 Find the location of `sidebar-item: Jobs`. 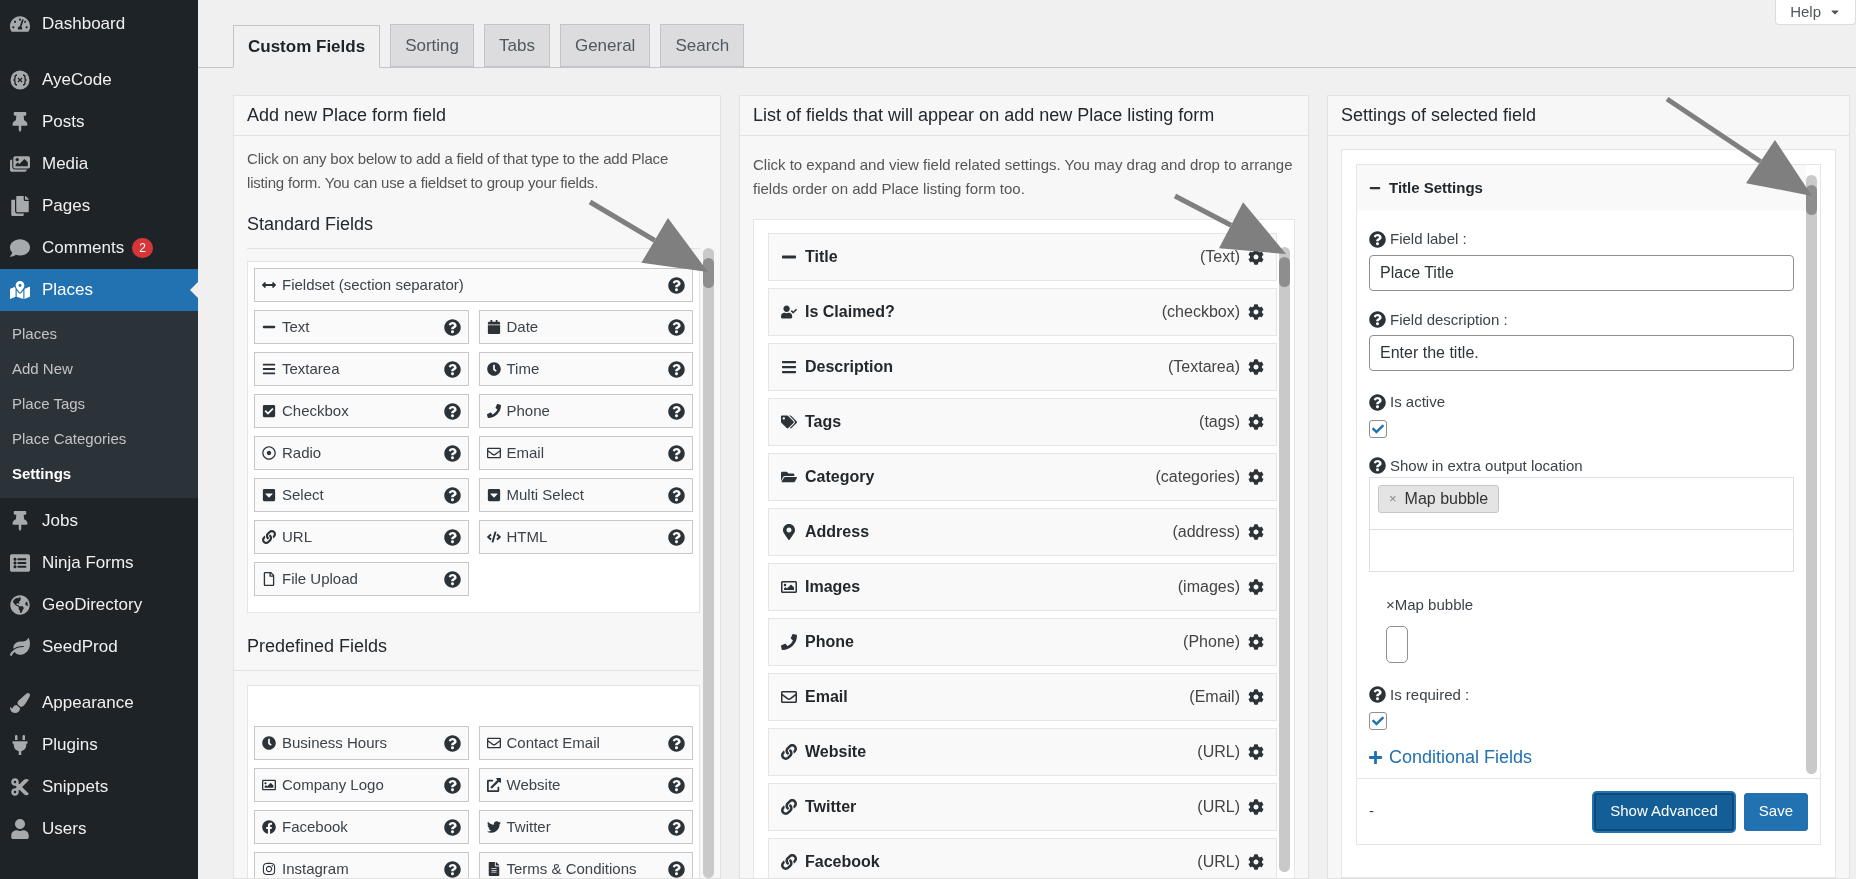

sidebar-item: Jobs is located at coordinates (99, 521).